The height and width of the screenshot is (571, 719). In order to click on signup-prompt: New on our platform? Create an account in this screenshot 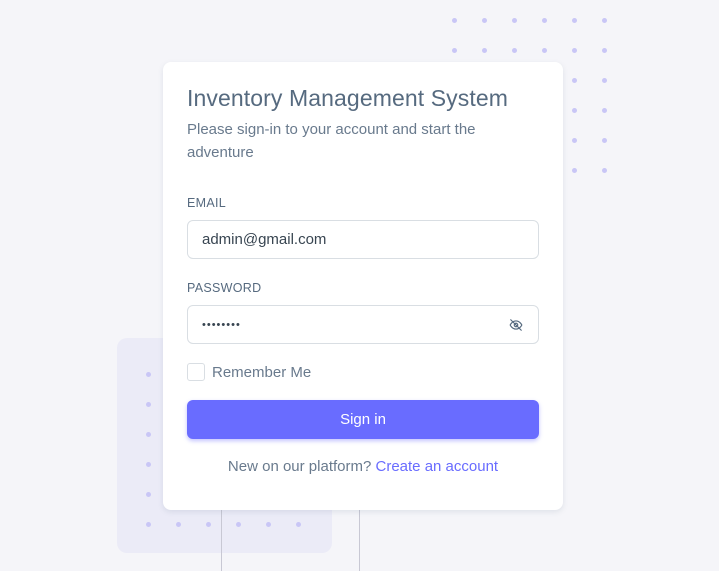, I will do `click(363, 466)`.